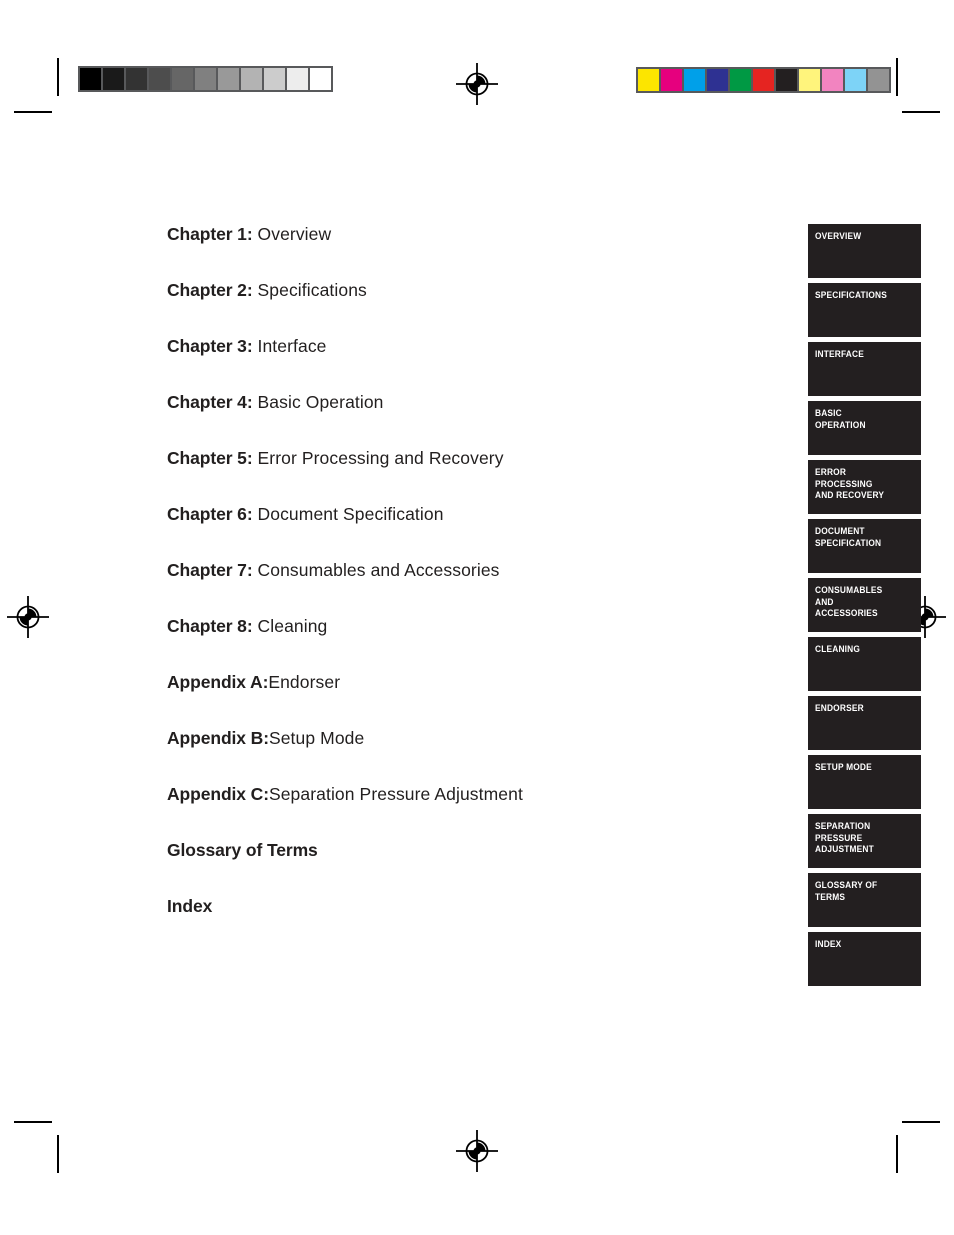 This screenshot has width=954, height=1235. Describe the element at coordinates (897, 77) in the screenshot. I see `crop-mark-top-right-vertical` at that location.